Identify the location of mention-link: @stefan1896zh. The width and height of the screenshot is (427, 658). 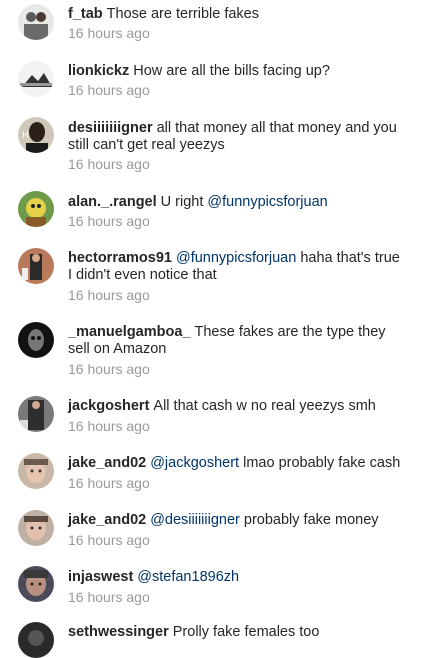
(188, 577).